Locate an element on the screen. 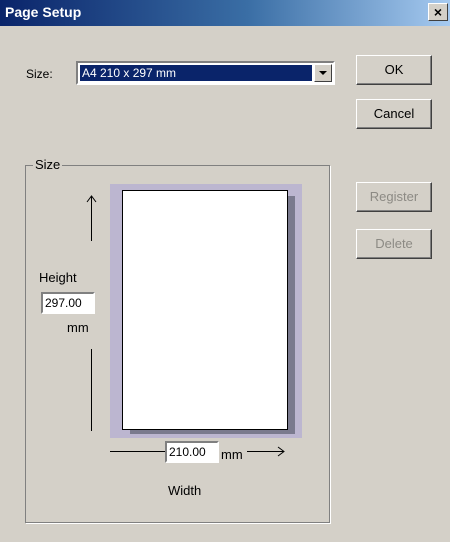 The height and width of the screenshot is (542, 450). delete-button: Delete is located at coordinates (394, 244).